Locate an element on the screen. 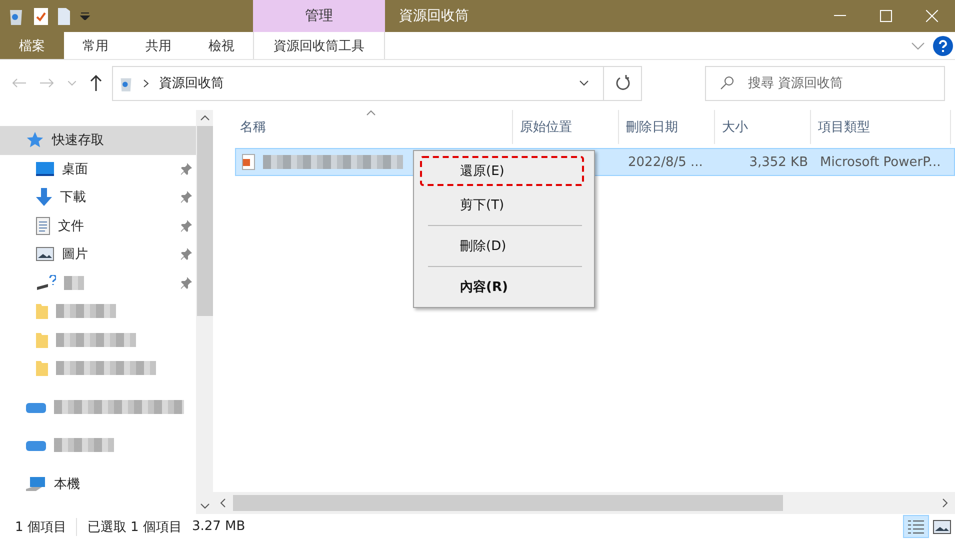 The width and height of the screenshot is (955, 539). column-header: 項目類型 is located at coordinates (881, 127).